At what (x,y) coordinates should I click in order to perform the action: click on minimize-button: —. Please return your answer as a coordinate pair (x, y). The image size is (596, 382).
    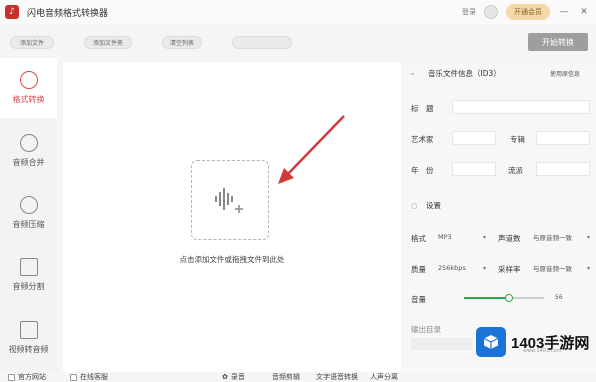
    Looking at the image, I should click on (564, 12).